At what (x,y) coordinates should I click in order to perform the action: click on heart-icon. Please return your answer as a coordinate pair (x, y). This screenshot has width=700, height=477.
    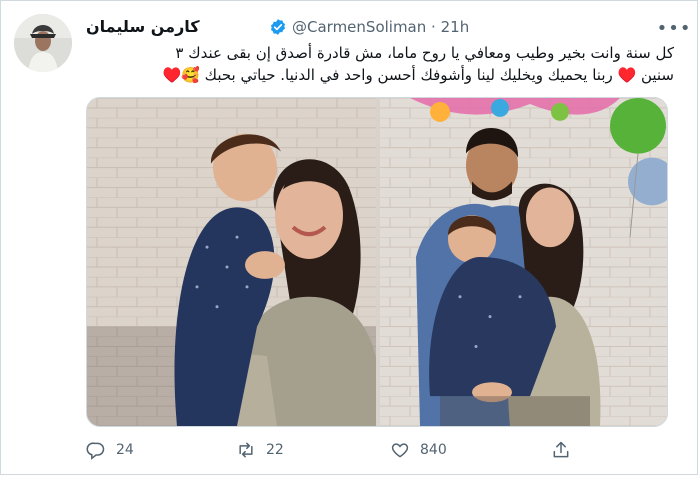
    Looking at the image, I should click on (400, 450).